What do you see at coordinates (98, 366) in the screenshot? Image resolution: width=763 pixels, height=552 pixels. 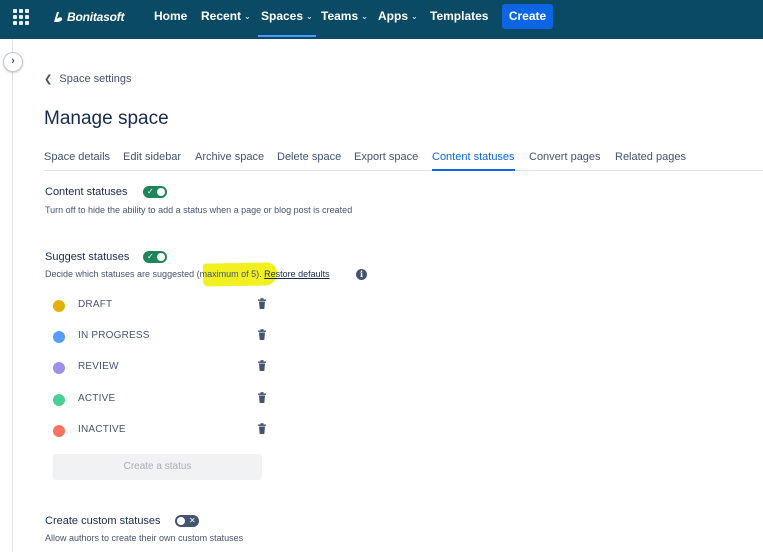 I see `status-name: REVIEW` at bounding box center [98, 366].